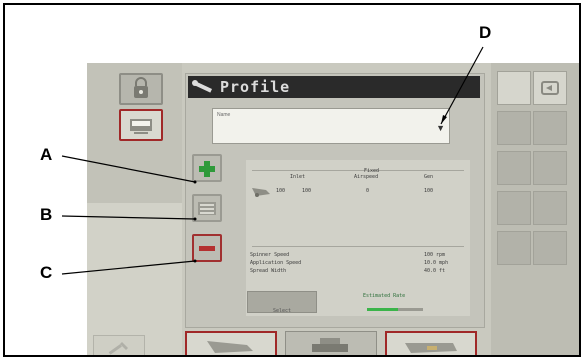  Describe the element at coordinates (485, 32) in the screenshot. I see `callout-d: D` at that location.